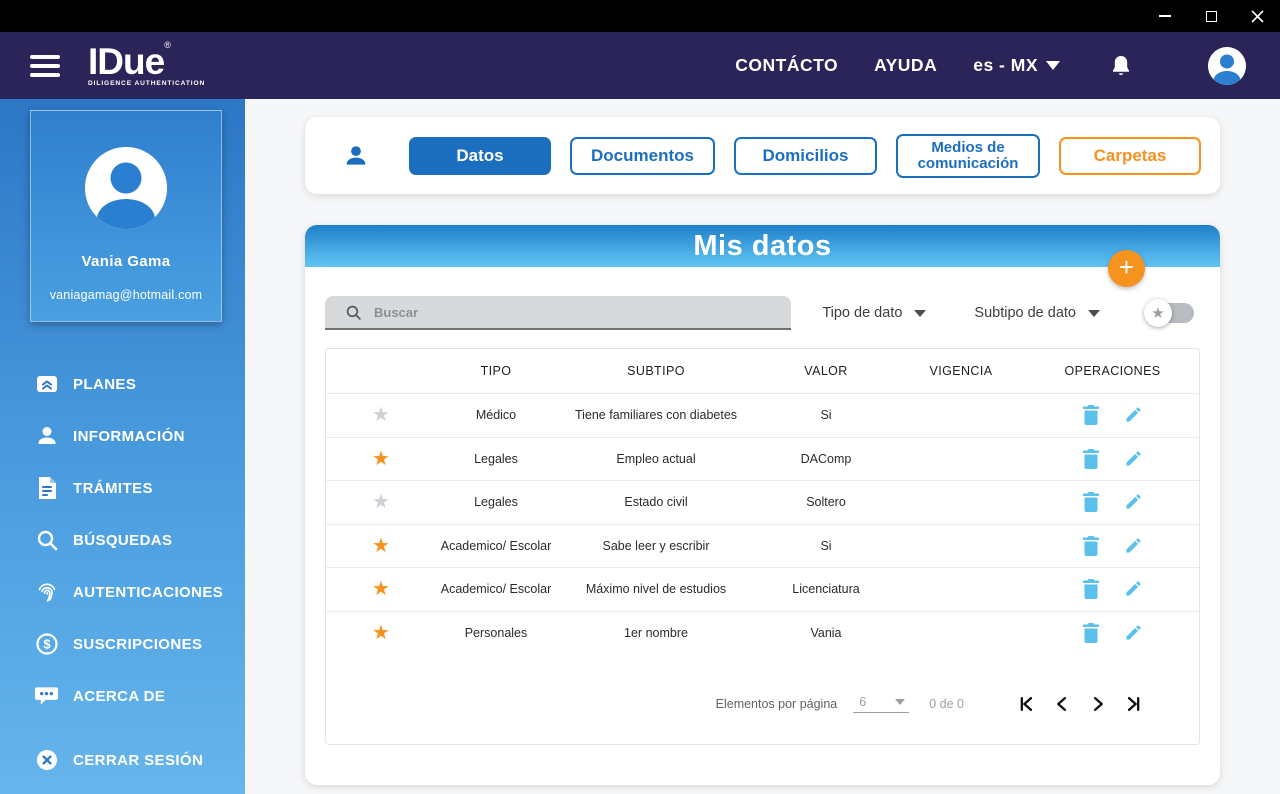 Image resolution: width=1280 pixels, height=794 pixels. I want to click on tab-datos: Datos, so click(480, 155).